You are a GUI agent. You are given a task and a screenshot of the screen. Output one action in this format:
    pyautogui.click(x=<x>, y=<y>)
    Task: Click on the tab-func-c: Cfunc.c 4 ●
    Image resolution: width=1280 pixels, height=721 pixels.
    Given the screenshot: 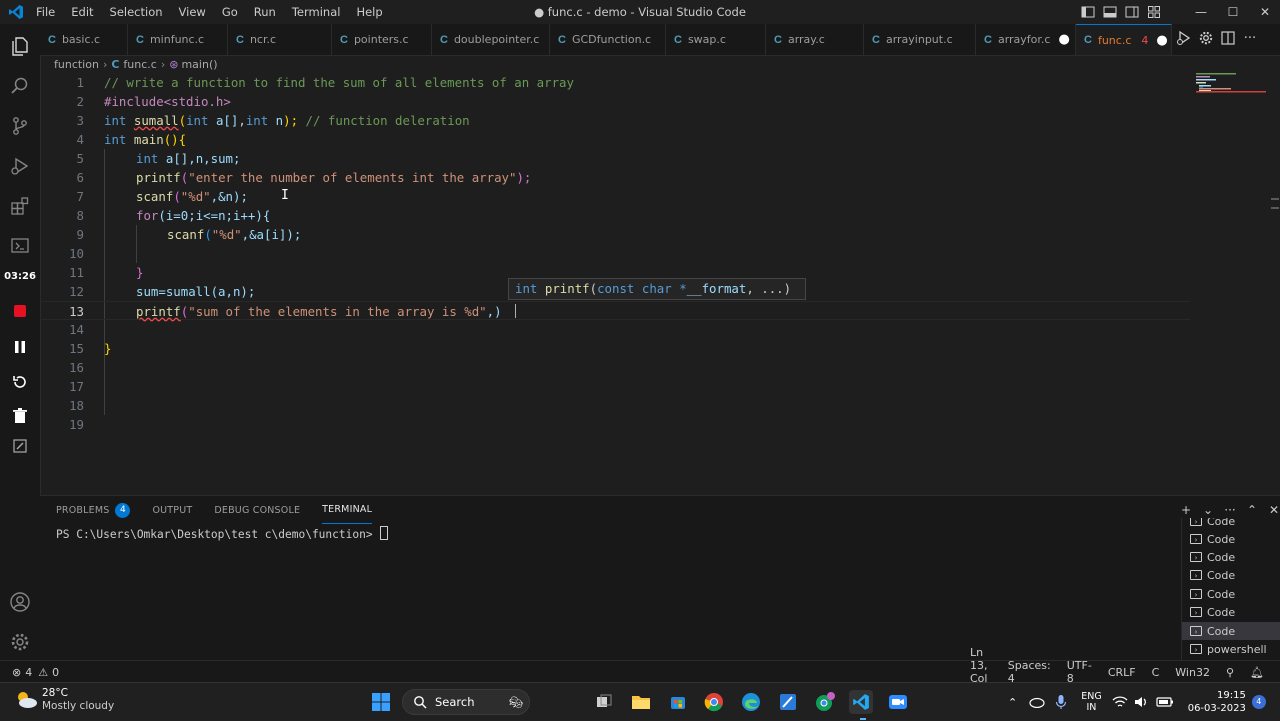 What is the action you would take?
    pyautogui.click(x=1124, y=39)
    